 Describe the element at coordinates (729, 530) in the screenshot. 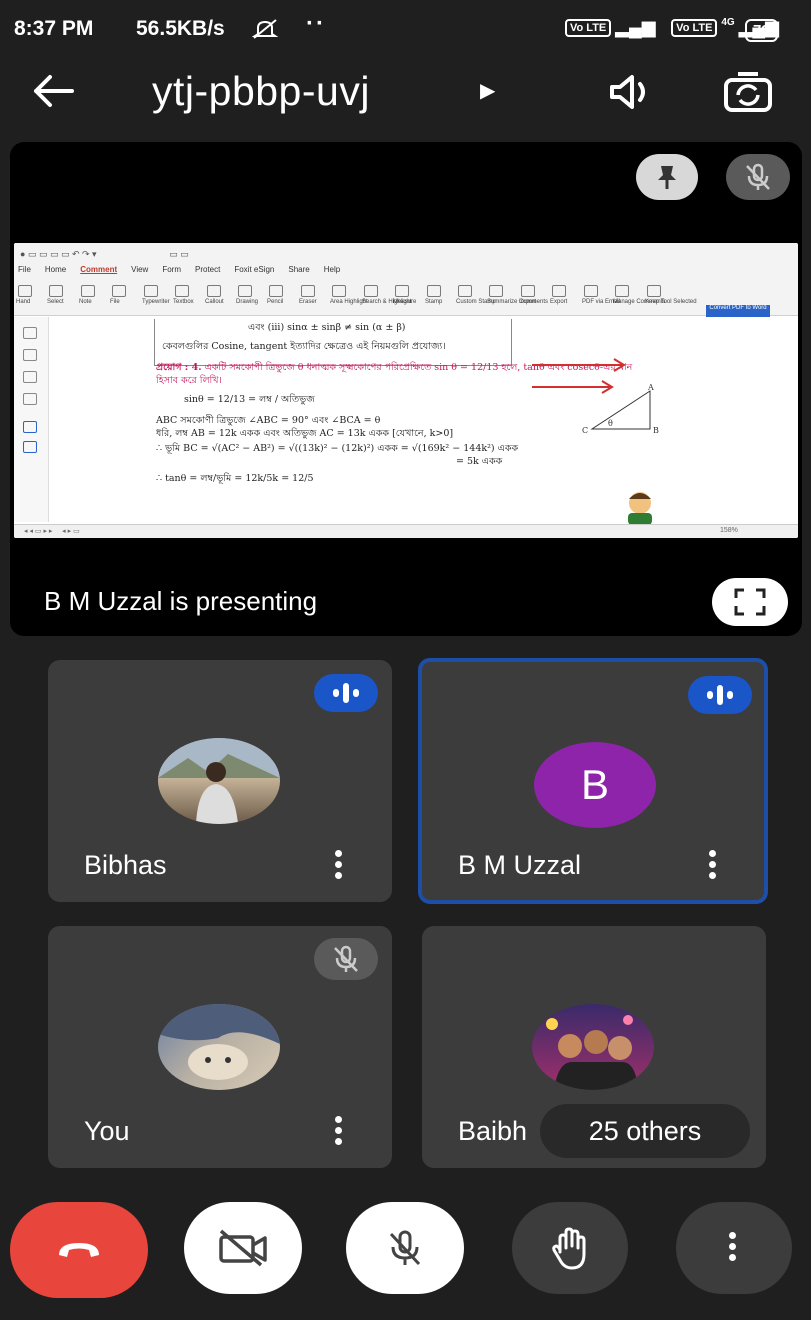

I see `zoom-level: 158%` at that location.